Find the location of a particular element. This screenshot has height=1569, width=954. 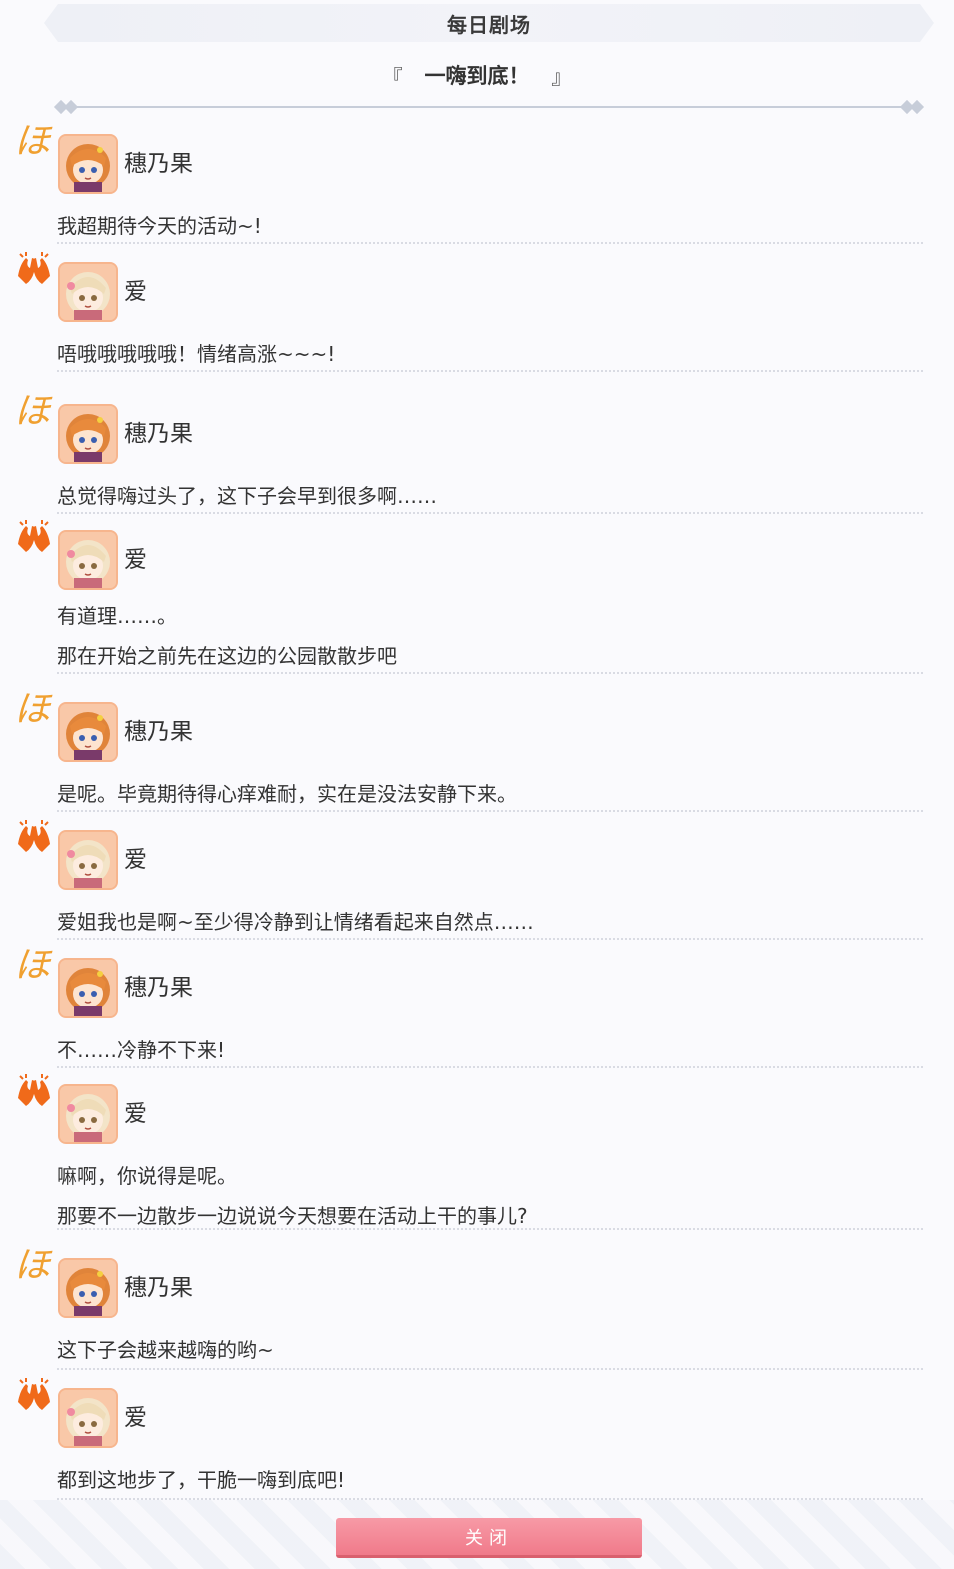

dialogue-line: 都到这地步了，干脆一嗨到底吧! is located at coordinates (201, 1480).